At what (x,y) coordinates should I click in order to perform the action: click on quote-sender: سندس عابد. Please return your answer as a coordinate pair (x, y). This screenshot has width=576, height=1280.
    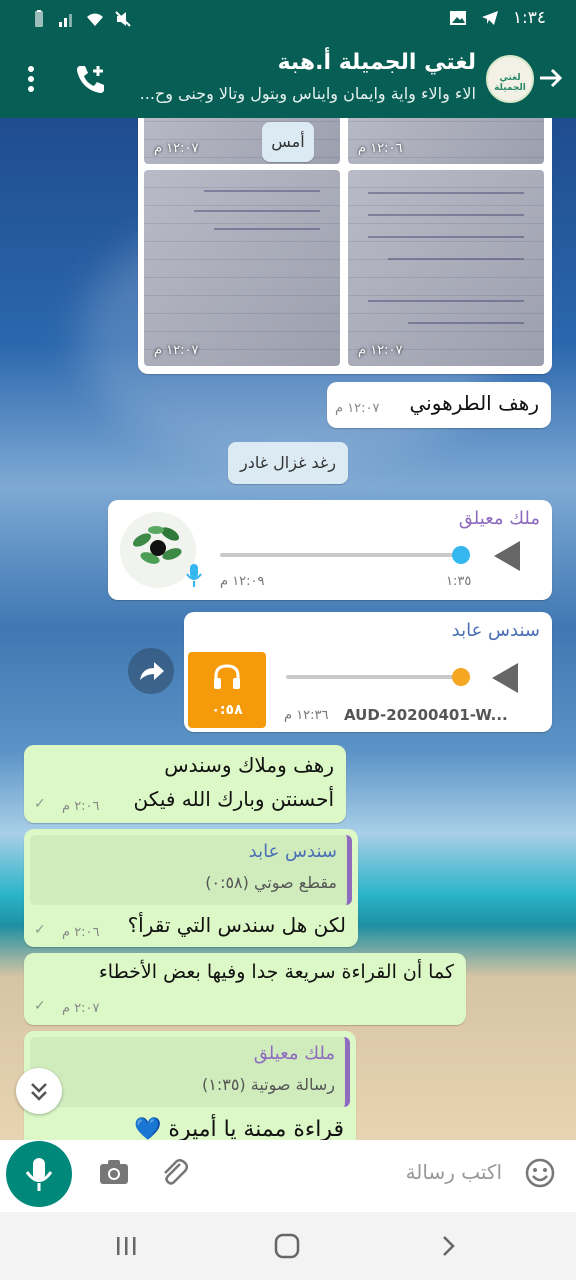
    Looking at the image, I should click on (292, 851).